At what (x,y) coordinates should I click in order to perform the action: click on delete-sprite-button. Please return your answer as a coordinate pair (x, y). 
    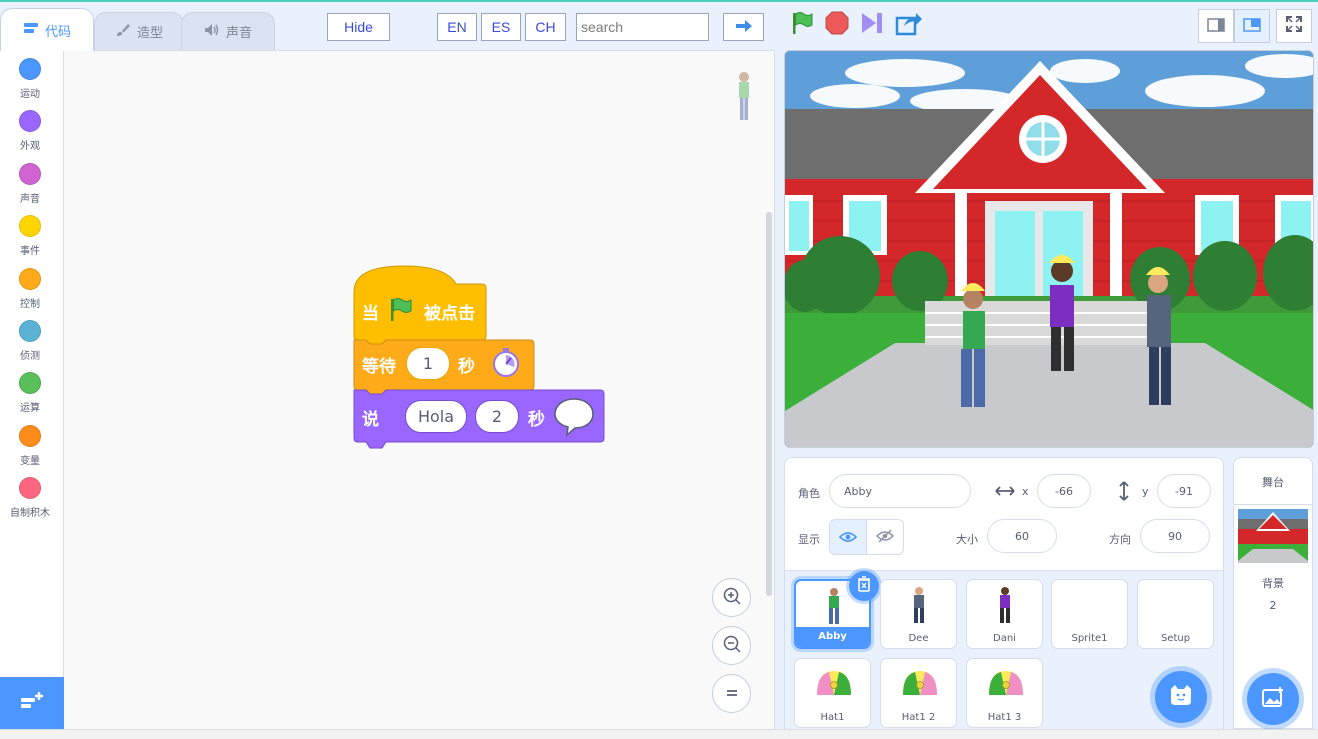
    Looking at the image, I should click on (864, 586).